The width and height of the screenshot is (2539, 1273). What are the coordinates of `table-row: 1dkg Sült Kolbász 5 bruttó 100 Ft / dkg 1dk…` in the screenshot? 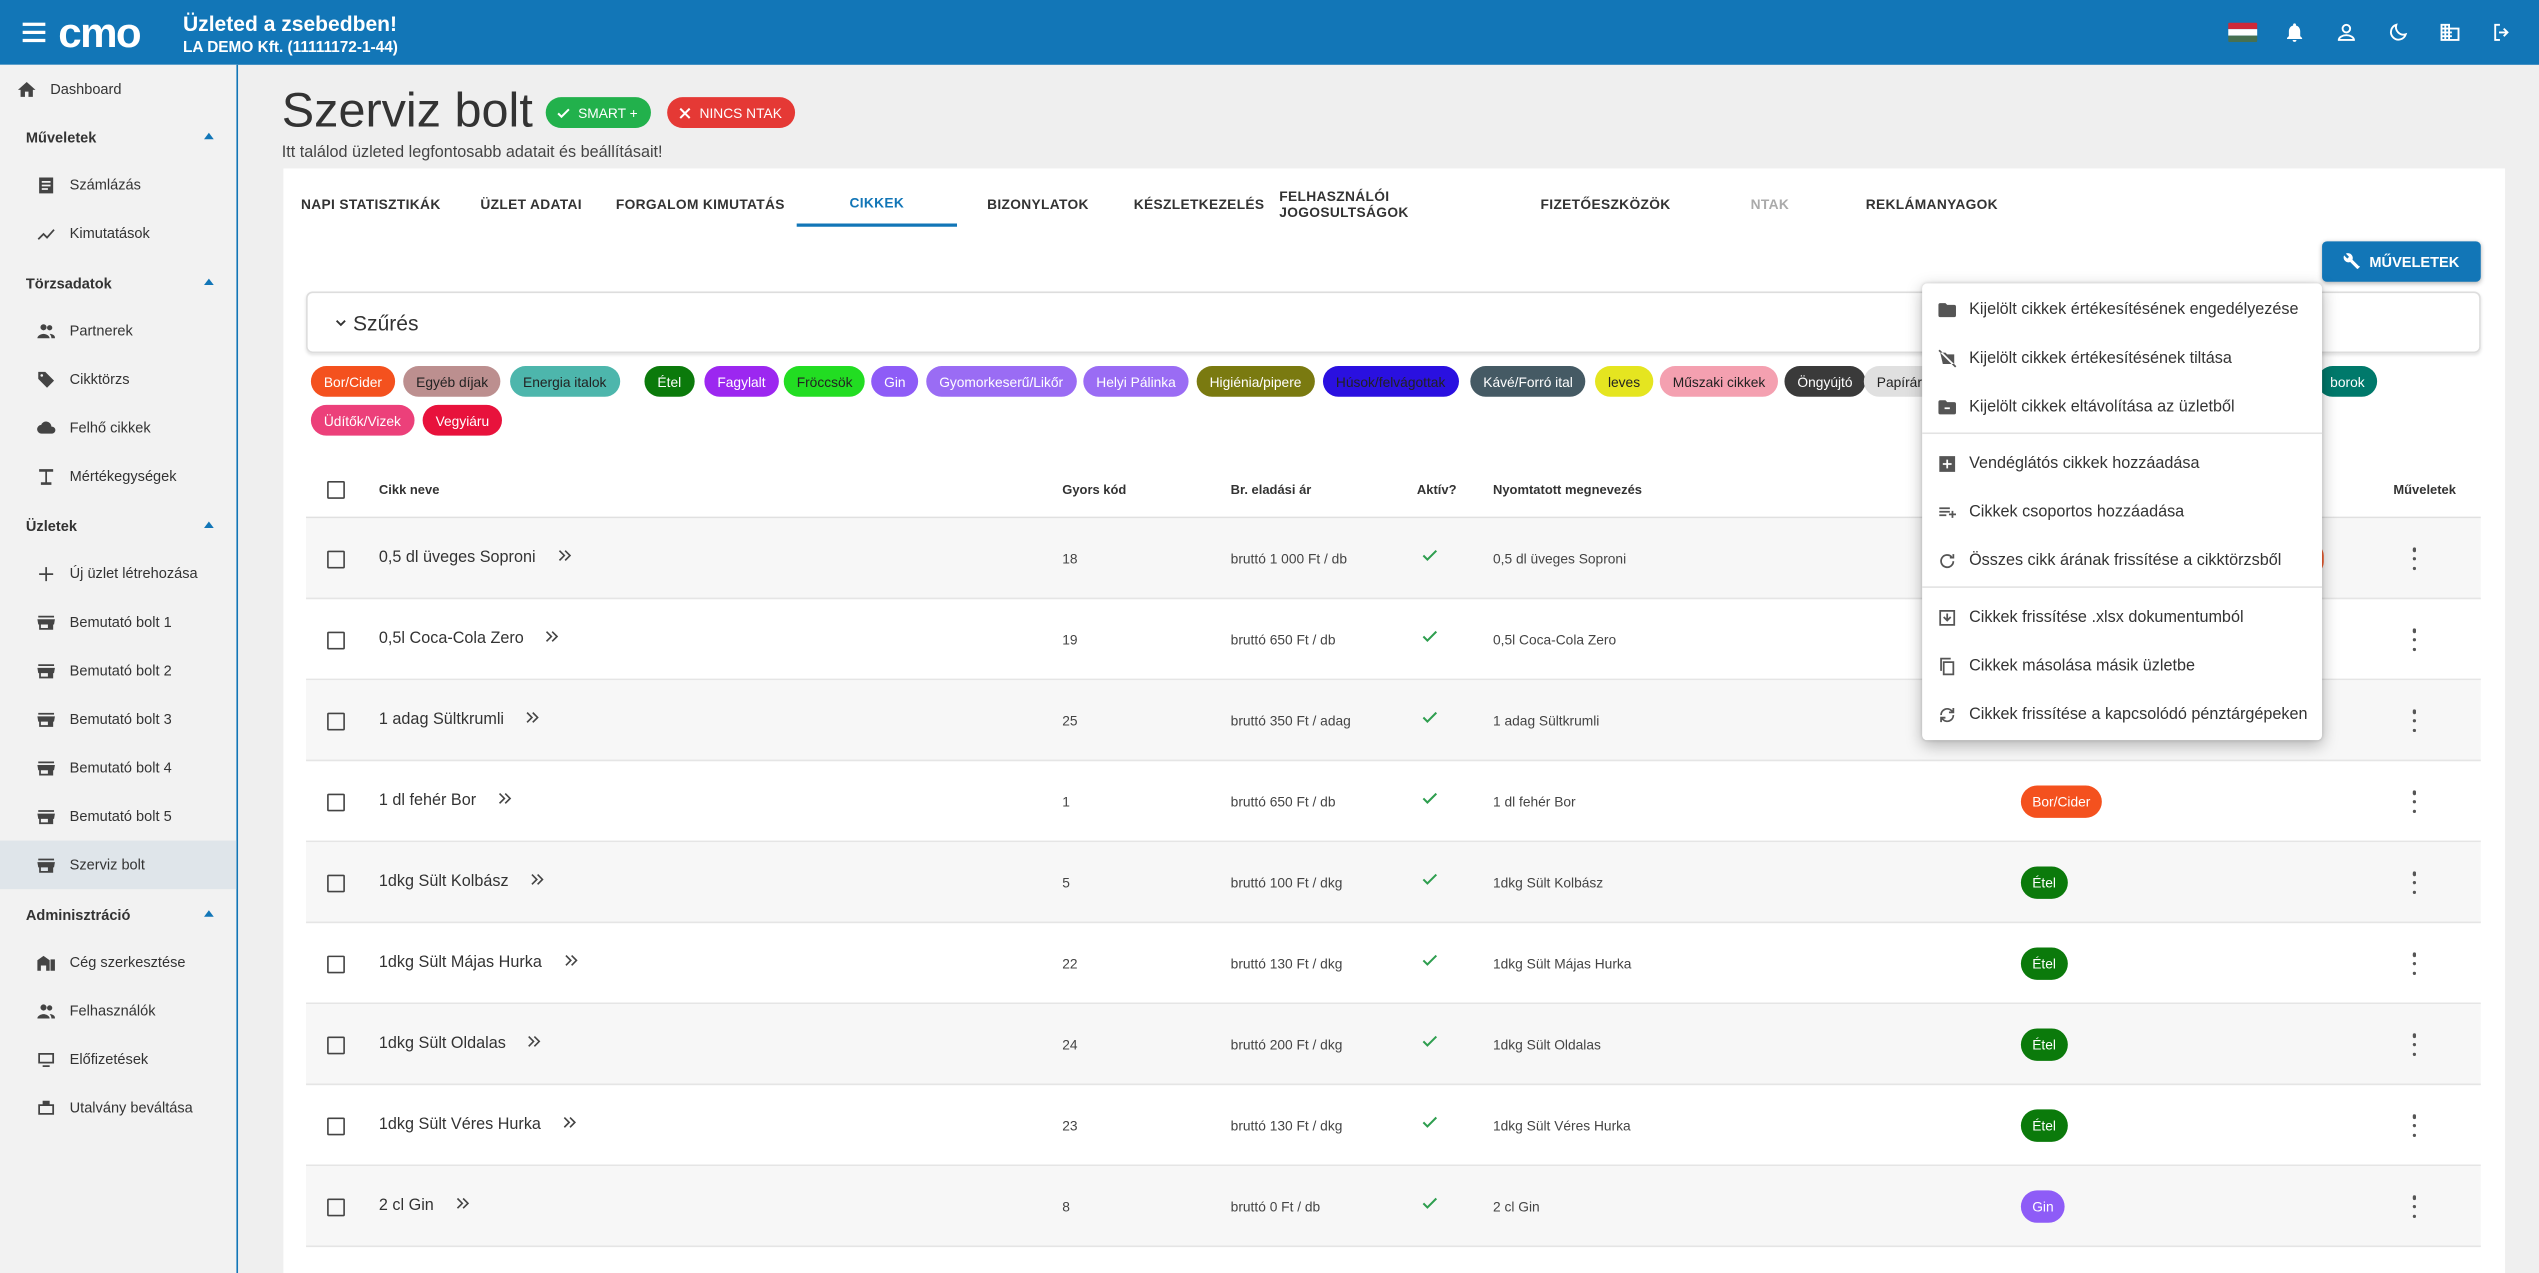 It's located at (1393, 883).